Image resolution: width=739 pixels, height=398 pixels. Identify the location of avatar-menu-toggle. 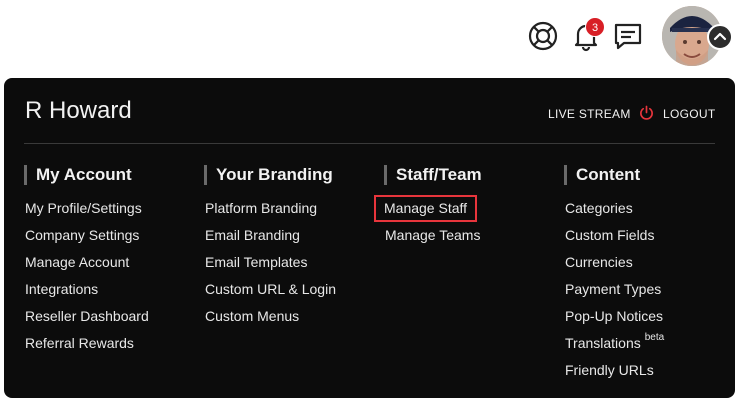
(720, 37).